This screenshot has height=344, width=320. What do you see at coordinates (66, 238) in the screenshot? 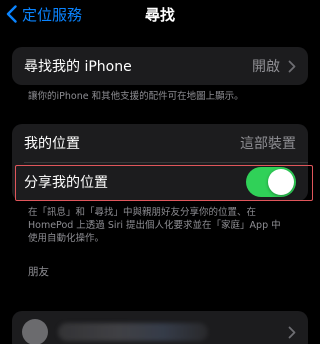
I see `footnote-line: 使用自動化操作。` at bounding box center [66, 238].